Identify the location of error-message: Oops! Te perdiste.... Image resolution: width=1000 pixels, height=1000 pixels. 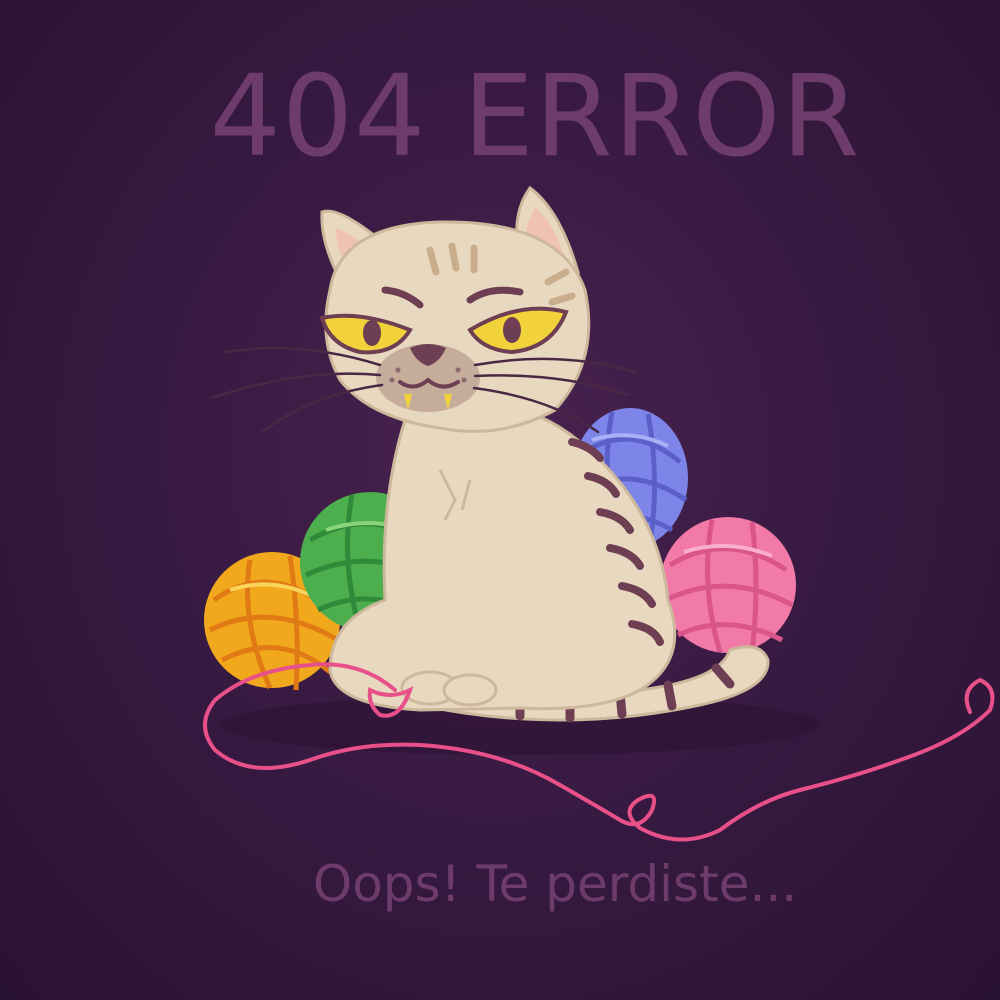
(555, 884).